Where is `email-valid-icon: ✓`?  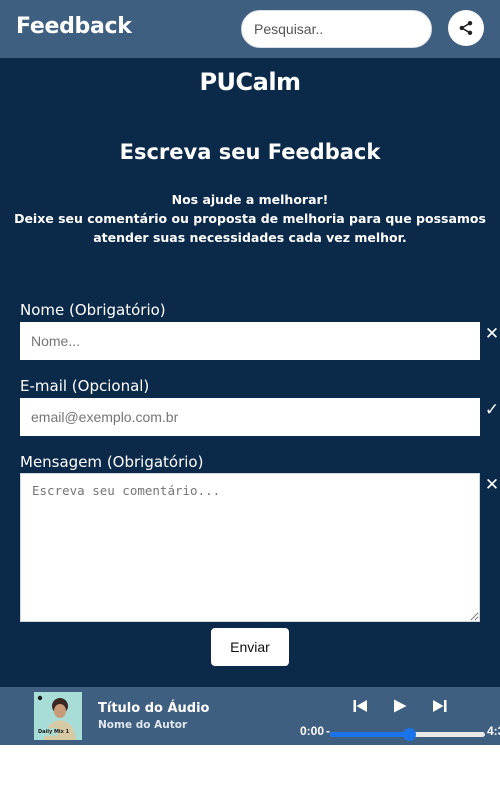
email-valid-icon: ✓ is located at coordinates (492, 410).